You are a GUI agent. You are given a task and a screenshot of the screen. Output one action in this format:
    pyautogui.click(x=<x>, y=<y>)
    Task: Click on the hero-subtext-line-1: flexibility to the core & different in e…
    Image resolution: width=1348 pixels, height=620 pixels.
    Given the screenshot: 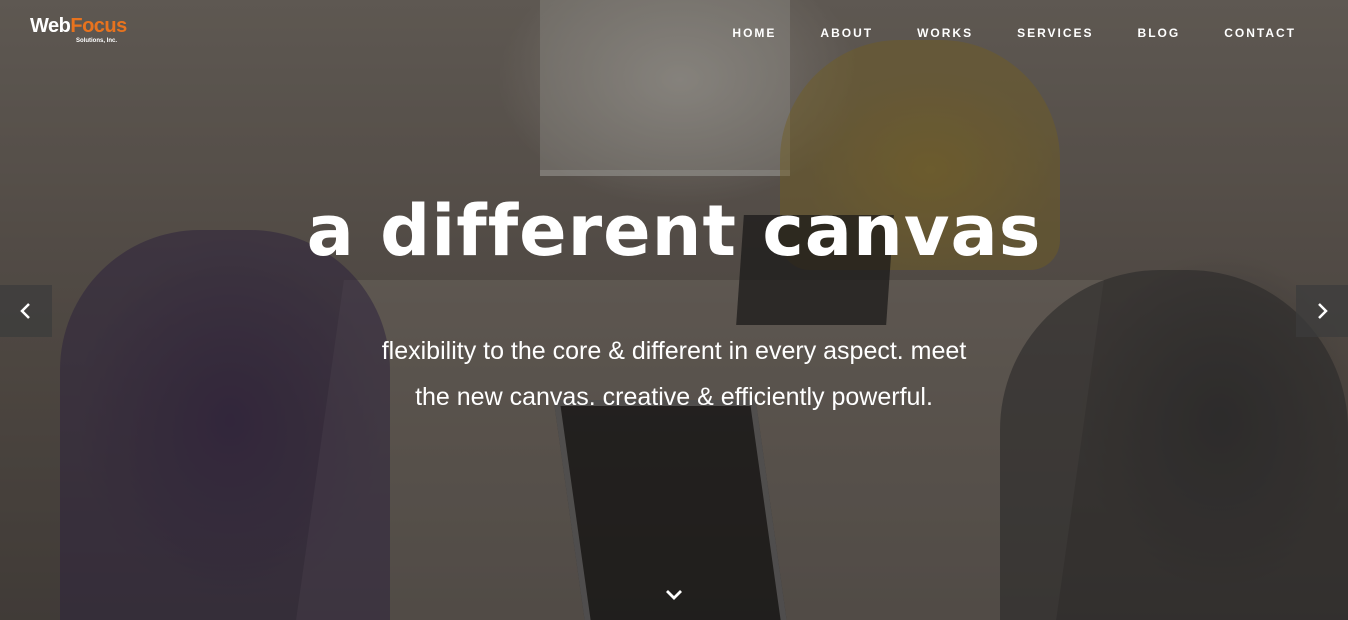 What is the action you would take?
    pyautogui.click(x=674, y=351)
    